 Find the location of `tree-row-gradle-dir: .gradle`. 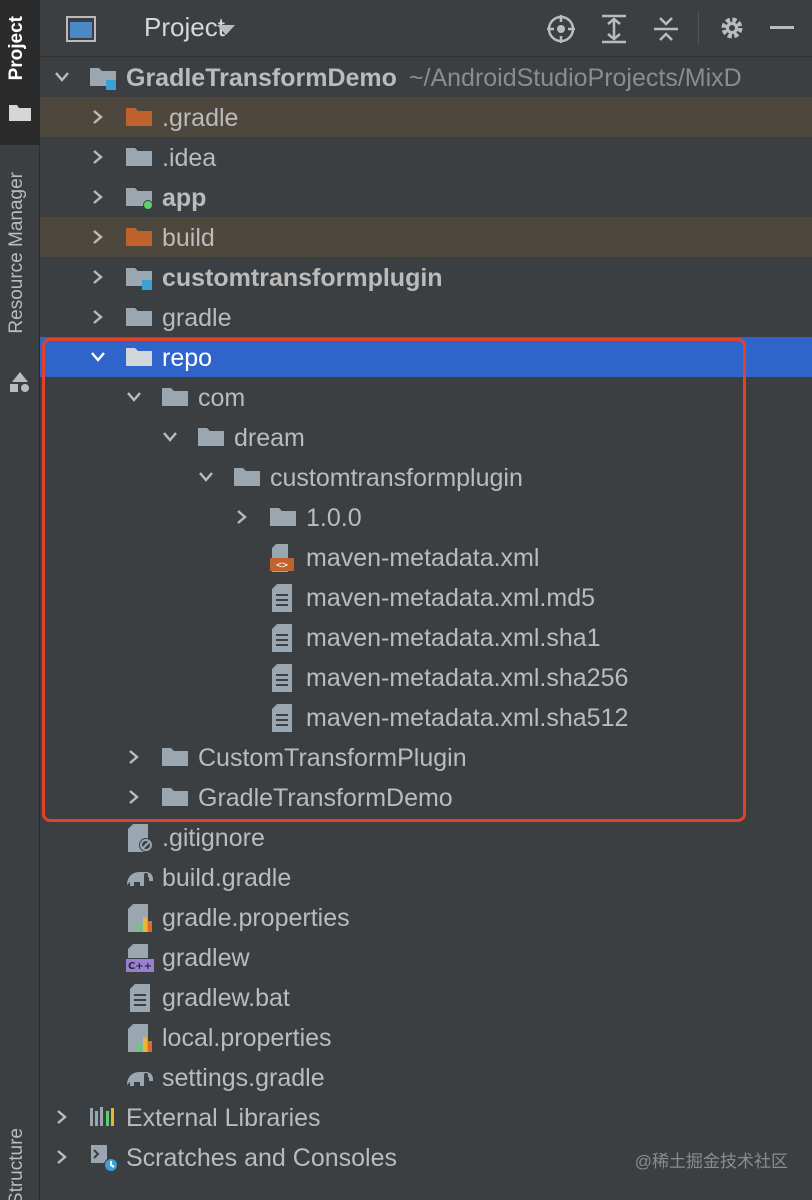

tree-row-gradle-dir: .gradle is located at coordinates (426, 117).